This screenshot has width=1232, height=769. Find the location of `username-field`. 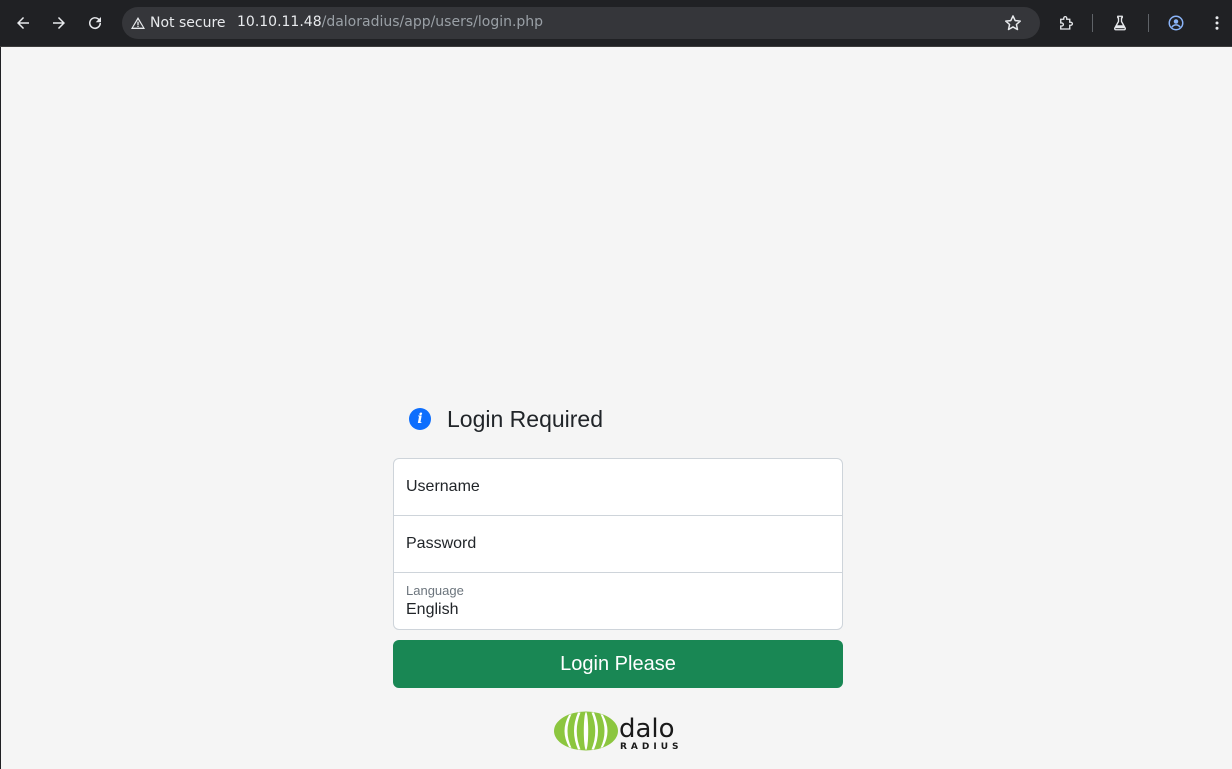

username-field is located at coordinates (618, 487).